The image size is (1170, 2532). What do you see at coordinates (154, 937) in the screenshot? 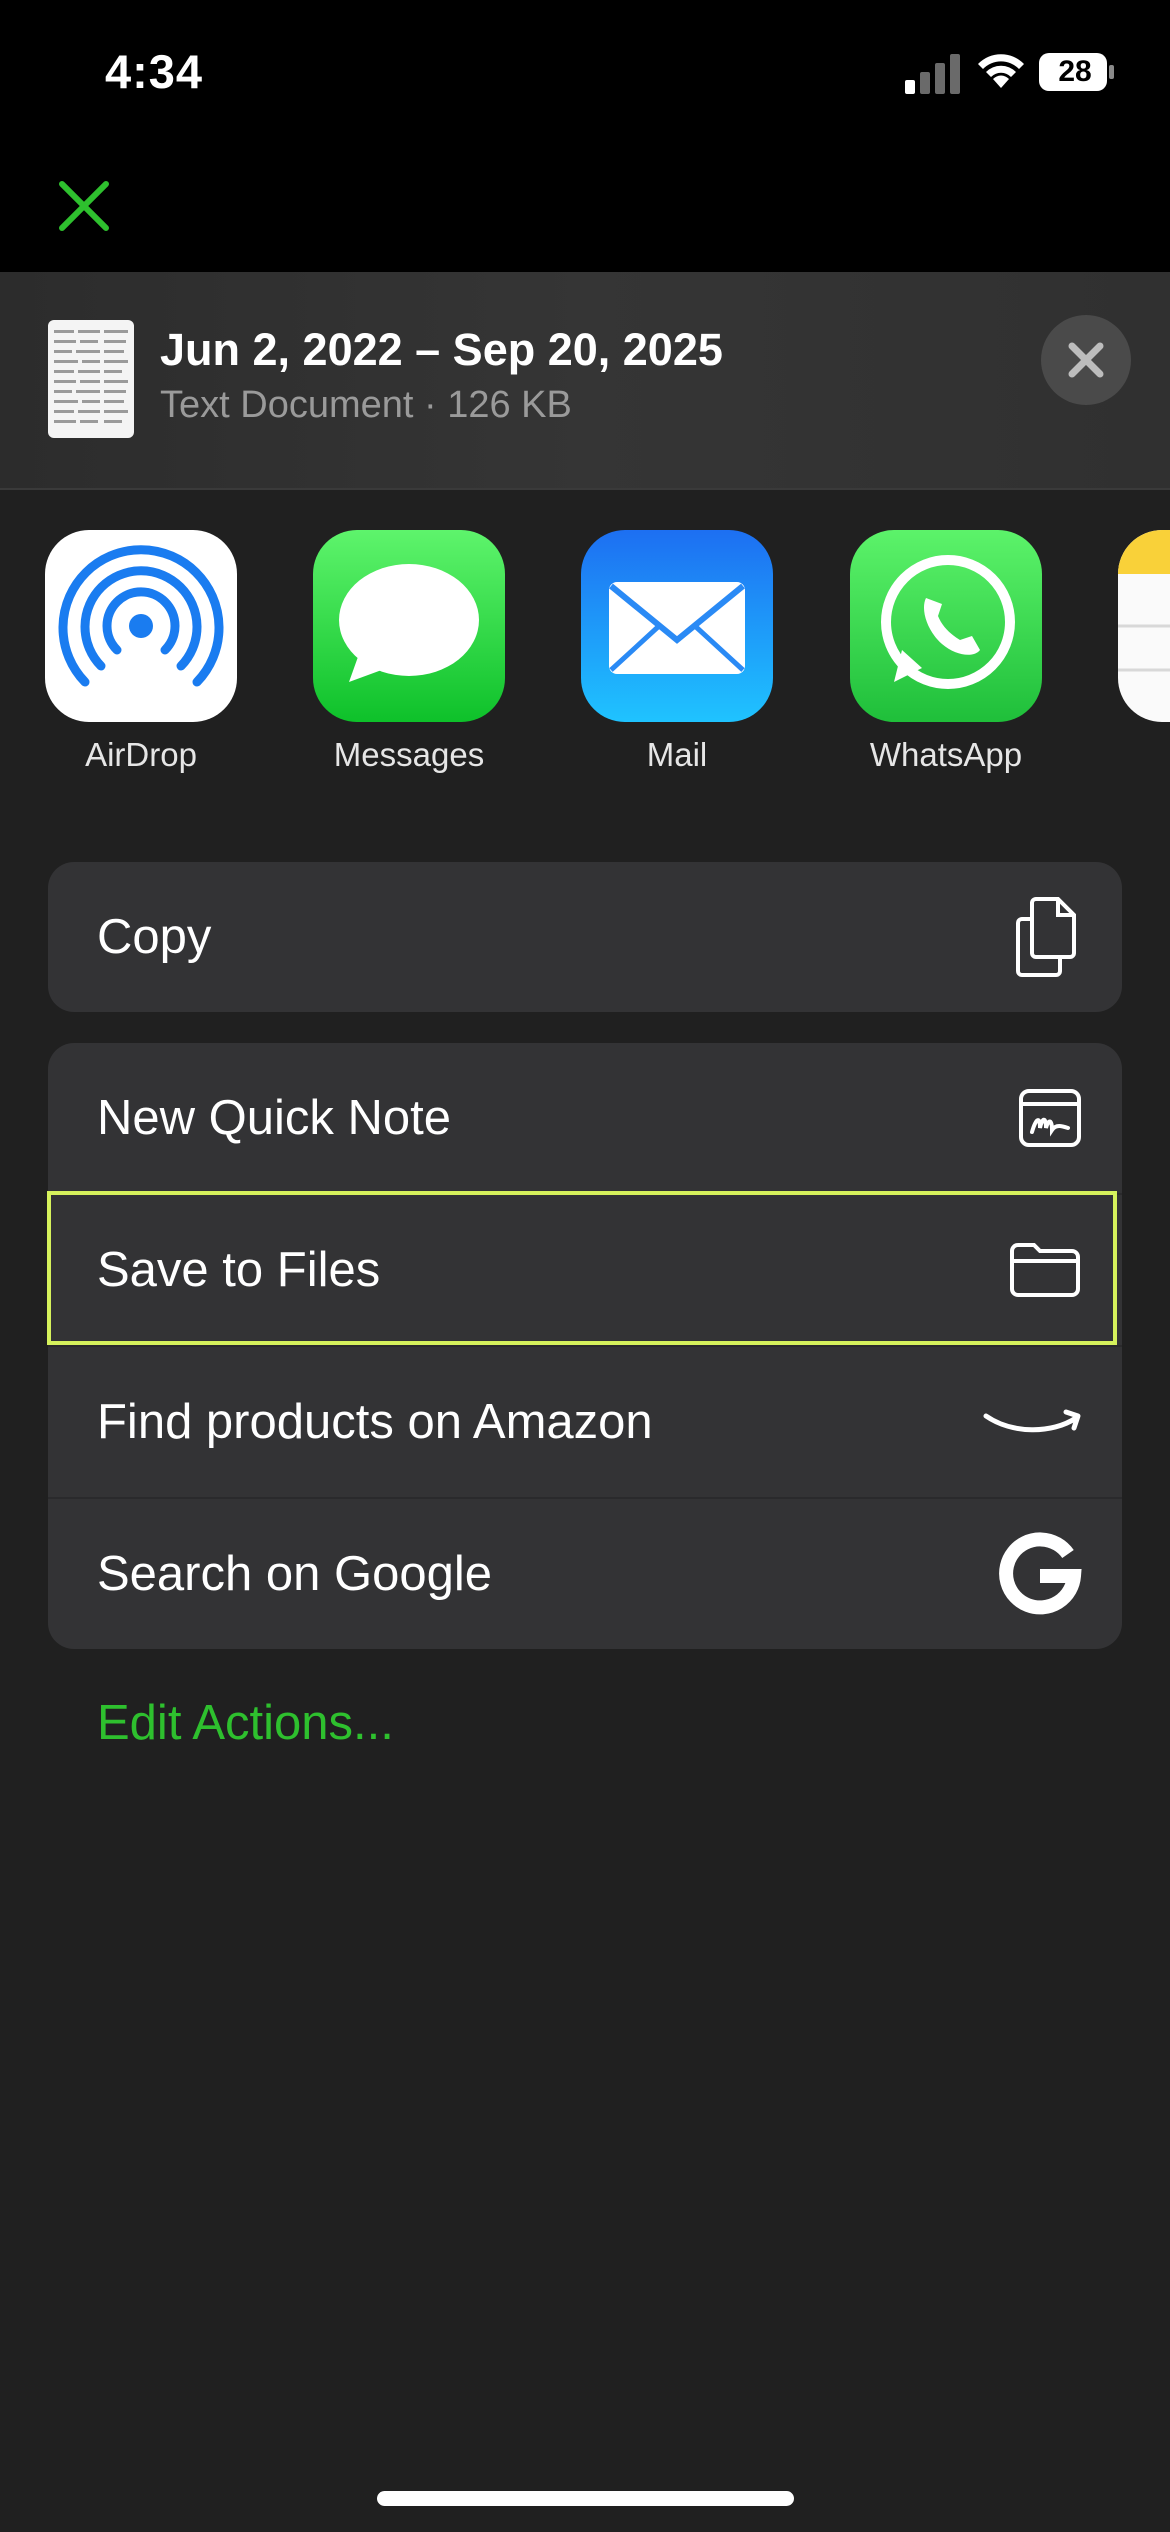
I see `action-label: Copy` at bounding box center [154, 937].